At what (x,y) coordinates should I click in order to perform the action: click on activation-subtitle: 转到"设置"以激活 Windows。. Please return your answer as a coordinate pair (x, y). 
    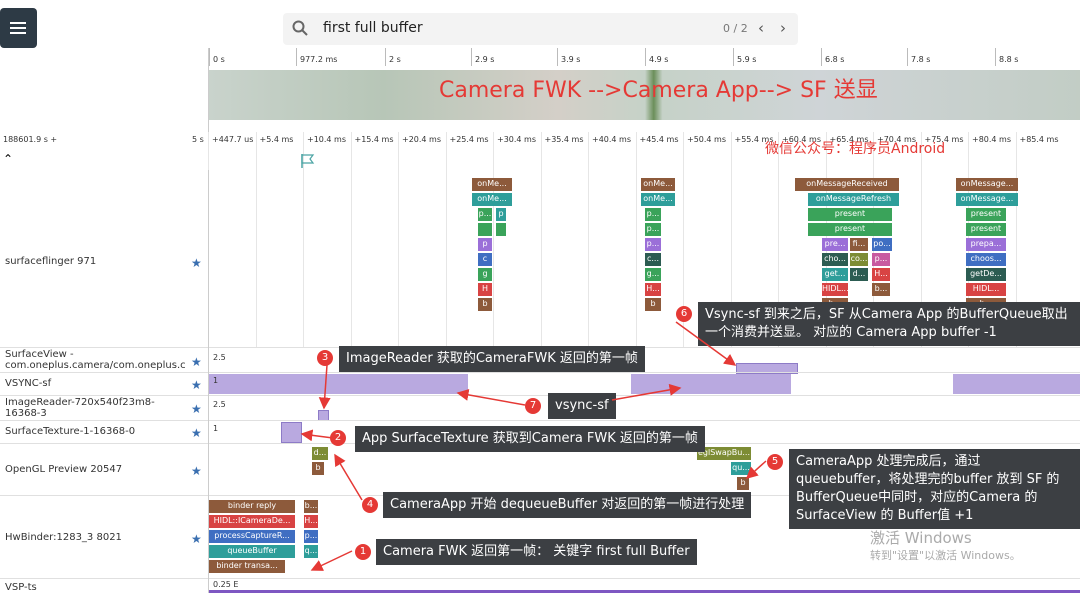
    Looking at the image, I should click on (945, 555).